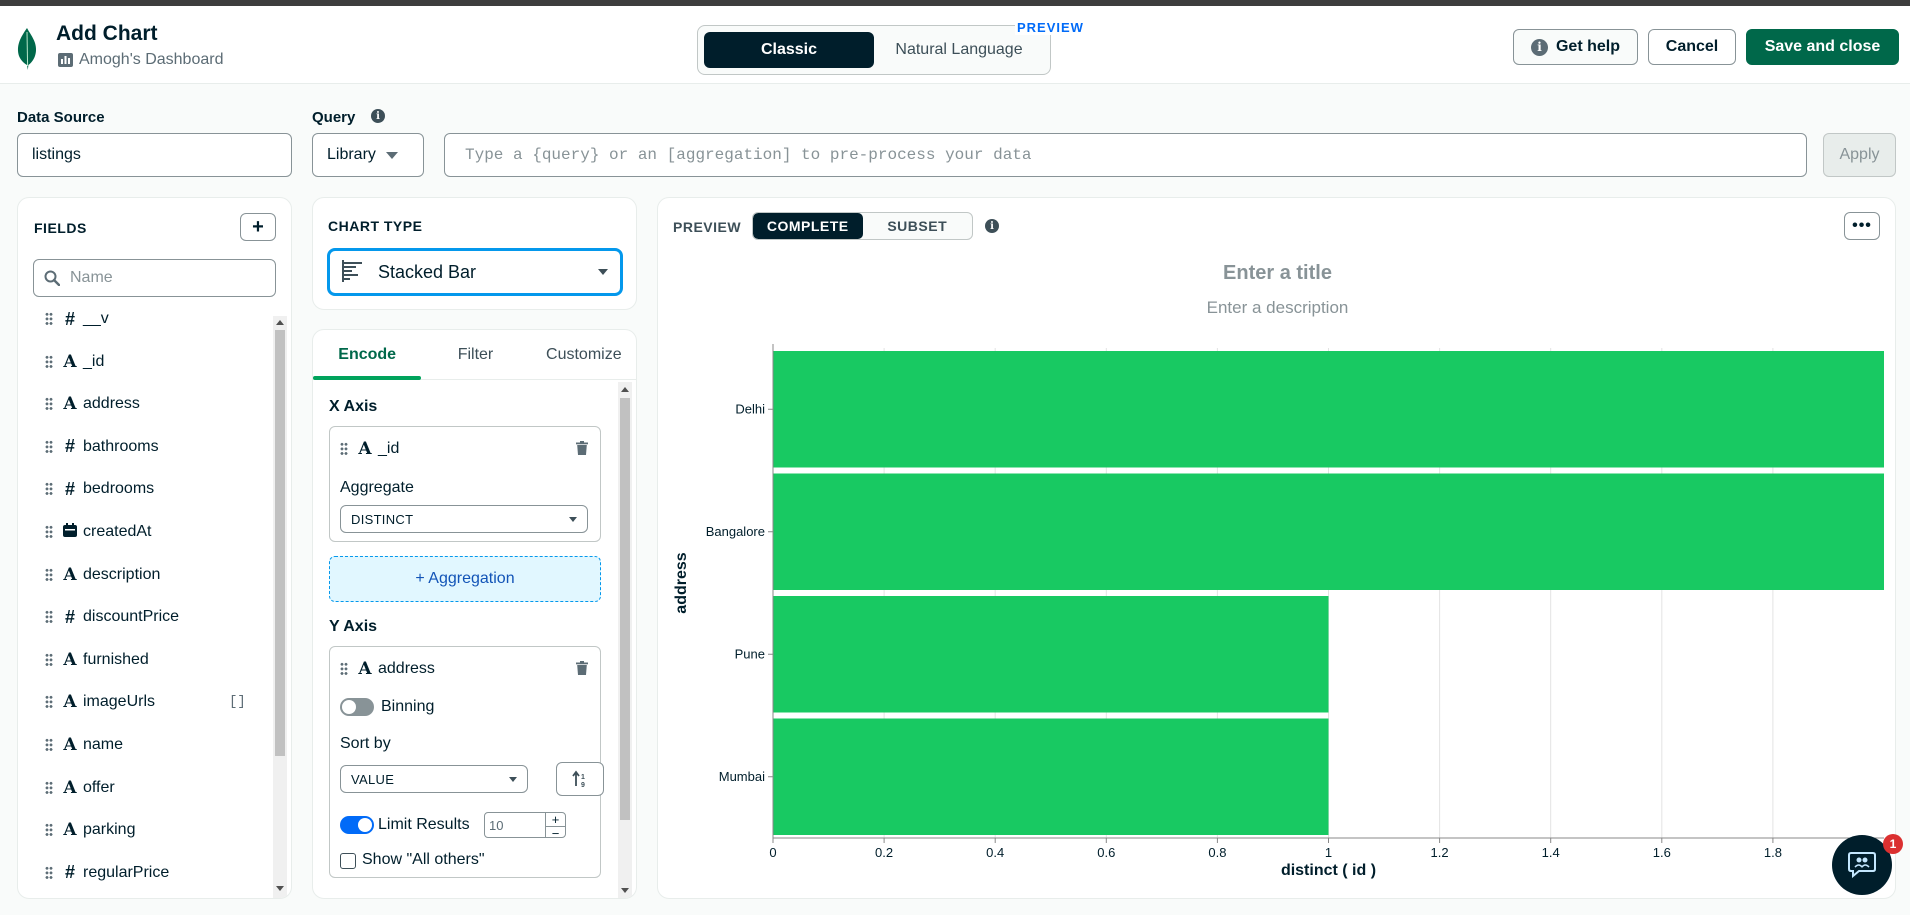 Image resolution: width=1910 pixels, height=915 pixels. What do you see at coordinates (117, 531) in the screenshot?
I see `field-name: createdAt` at bounding box center [117, 531].